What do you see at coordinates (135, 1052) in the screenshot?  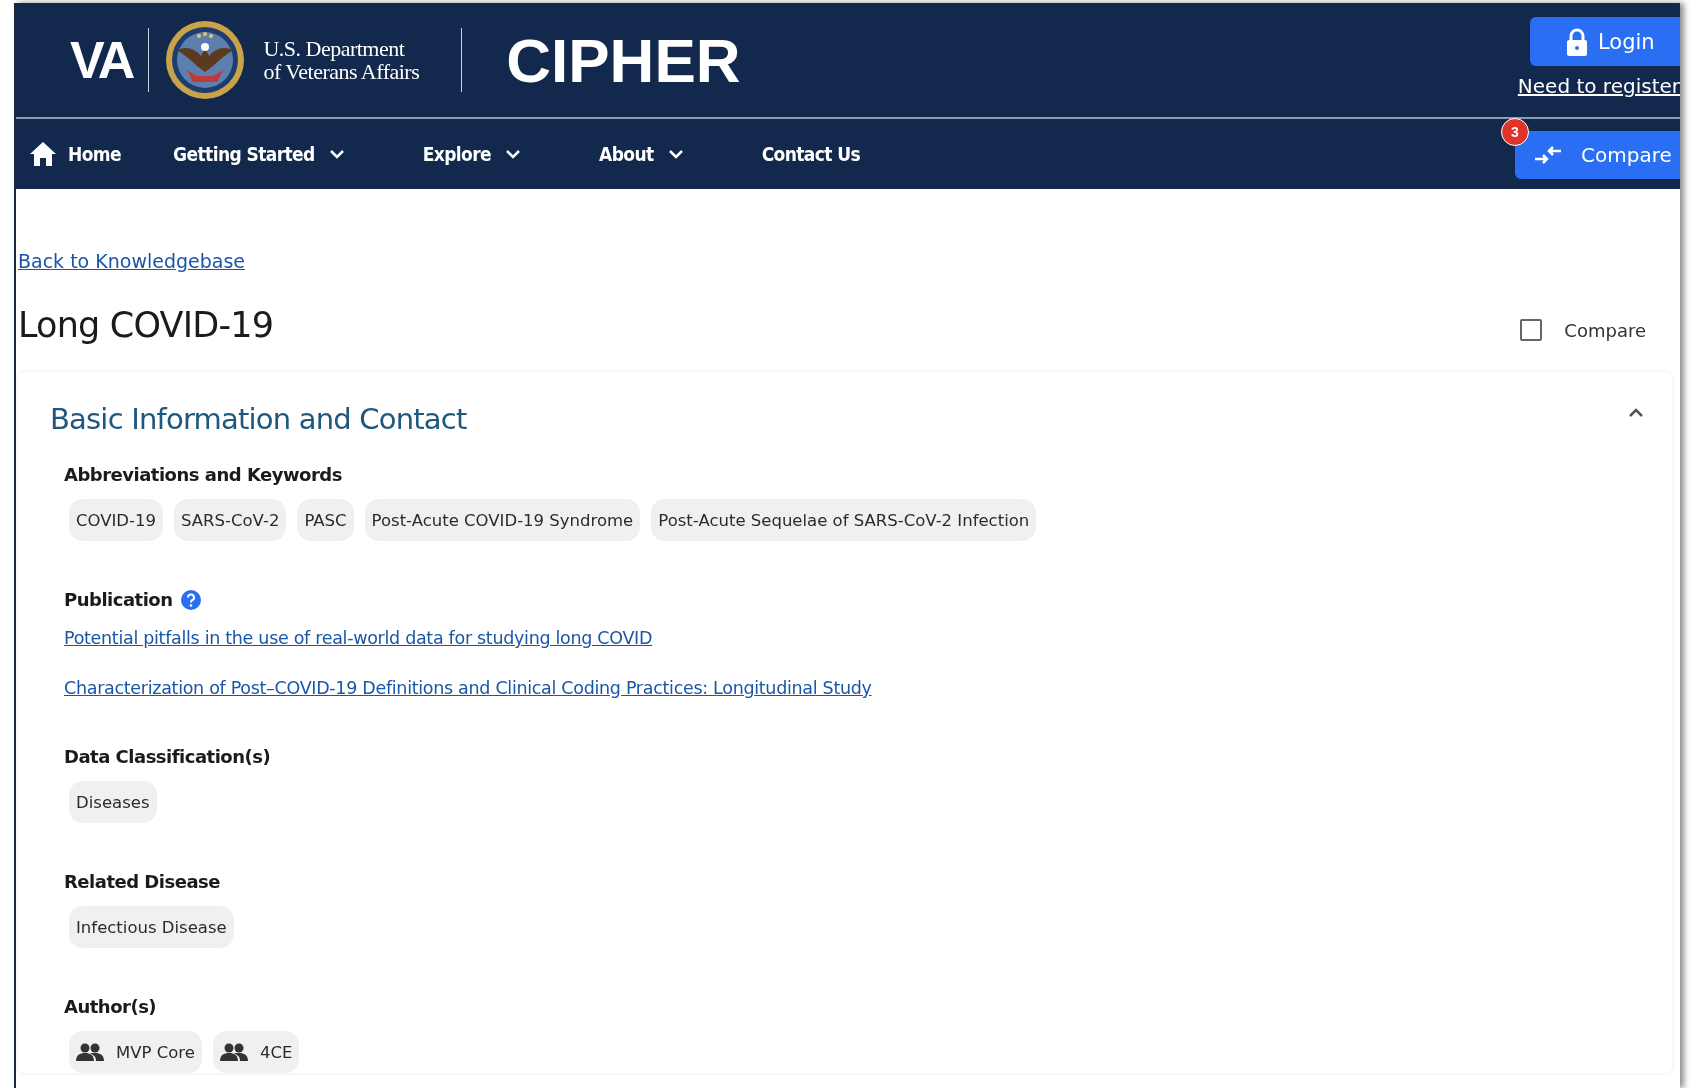 I see `author-tag: MVP Core` at bounding box center [135, 1052].